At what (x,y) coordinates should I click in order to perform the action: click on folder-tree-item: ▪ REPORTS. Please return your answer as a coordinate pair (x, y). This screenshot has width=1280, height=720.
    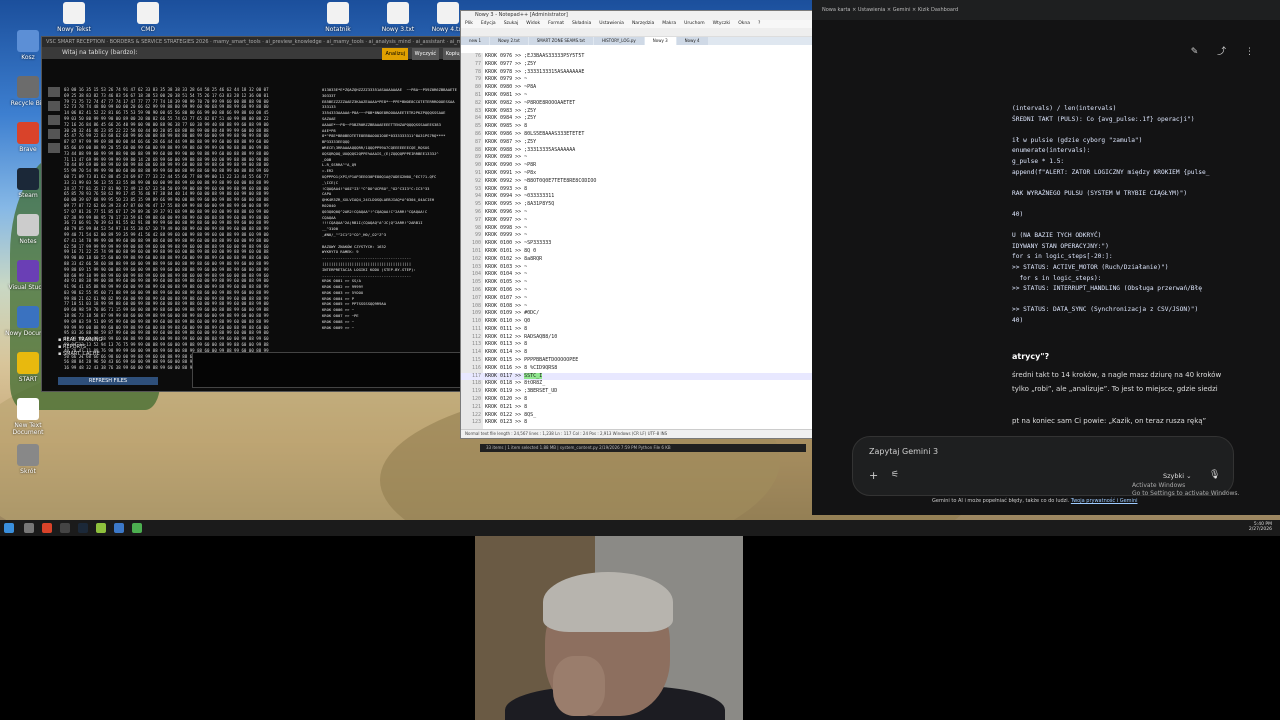
    Looking at the image, I should click on (103, 347).